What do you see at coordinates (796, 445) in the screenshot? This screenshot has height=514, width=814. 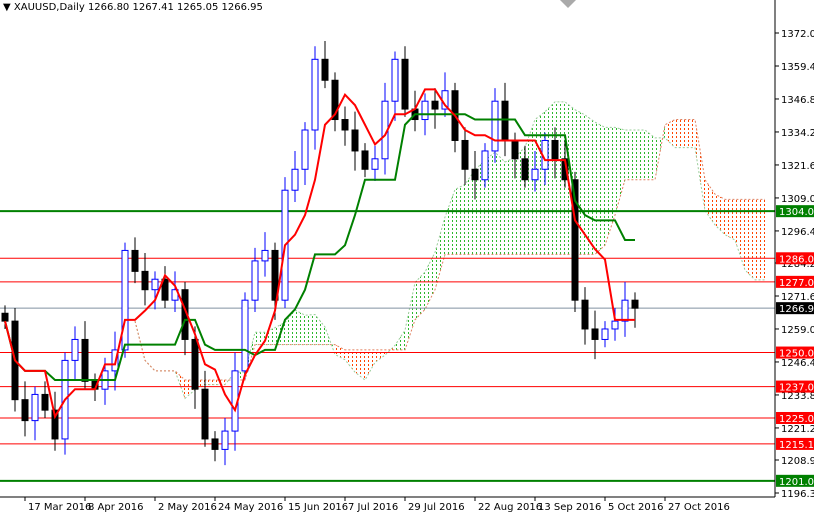 I see `level-price-label: 1215.10` at bounding box center [796, 445].